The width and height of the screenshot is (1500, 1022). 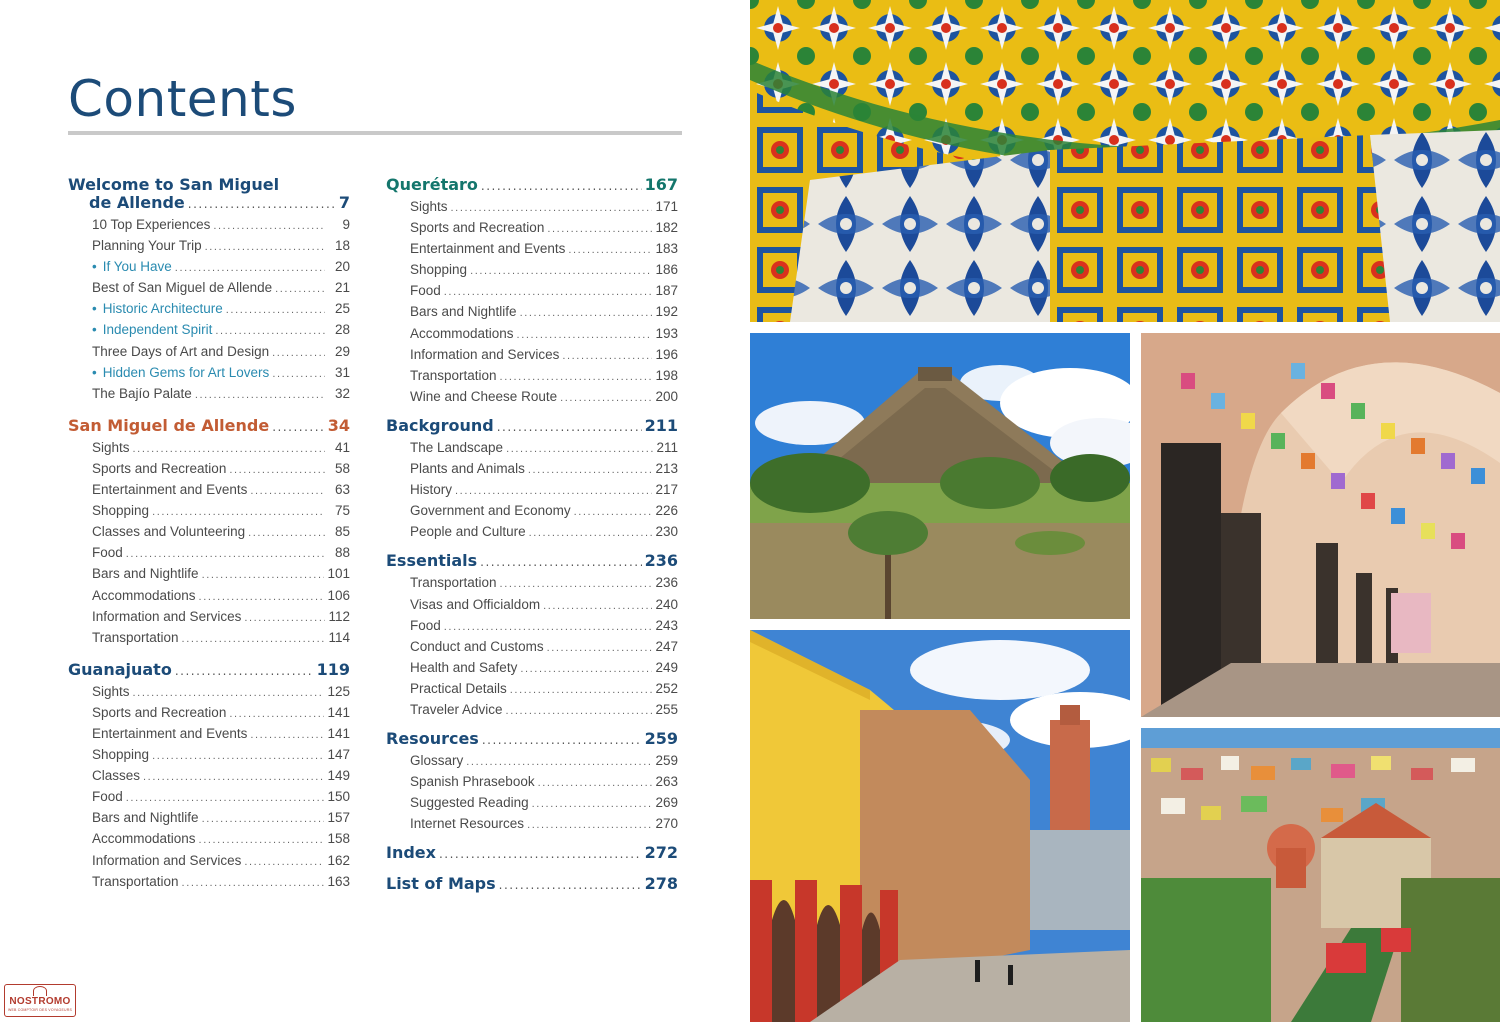 What do you see at coordinates (532, 376) in the screenshot?
I see `toc-entry: Transportation 198` at bounding box center [532, 376].